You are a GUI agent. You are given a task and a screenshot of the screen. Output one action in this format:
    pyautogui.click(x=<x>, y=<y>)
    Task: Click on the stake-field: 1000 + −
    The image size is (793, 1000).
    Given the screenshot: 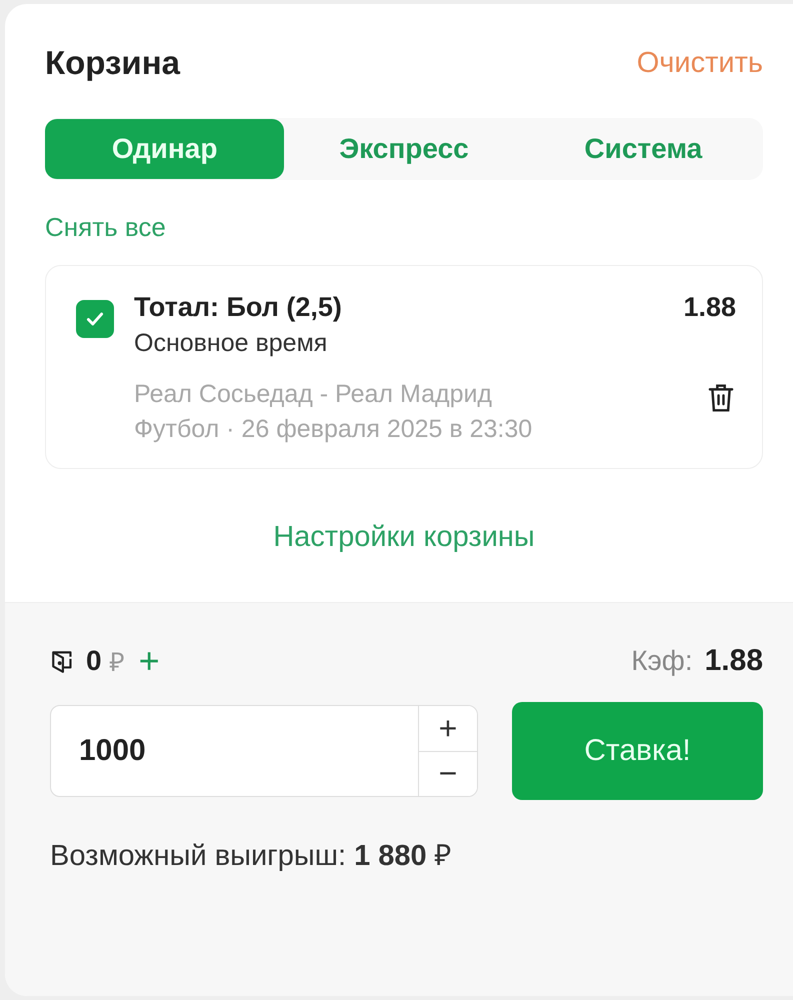 What is the action you would take?
    pyautogui.click(x=264, y=751)
    